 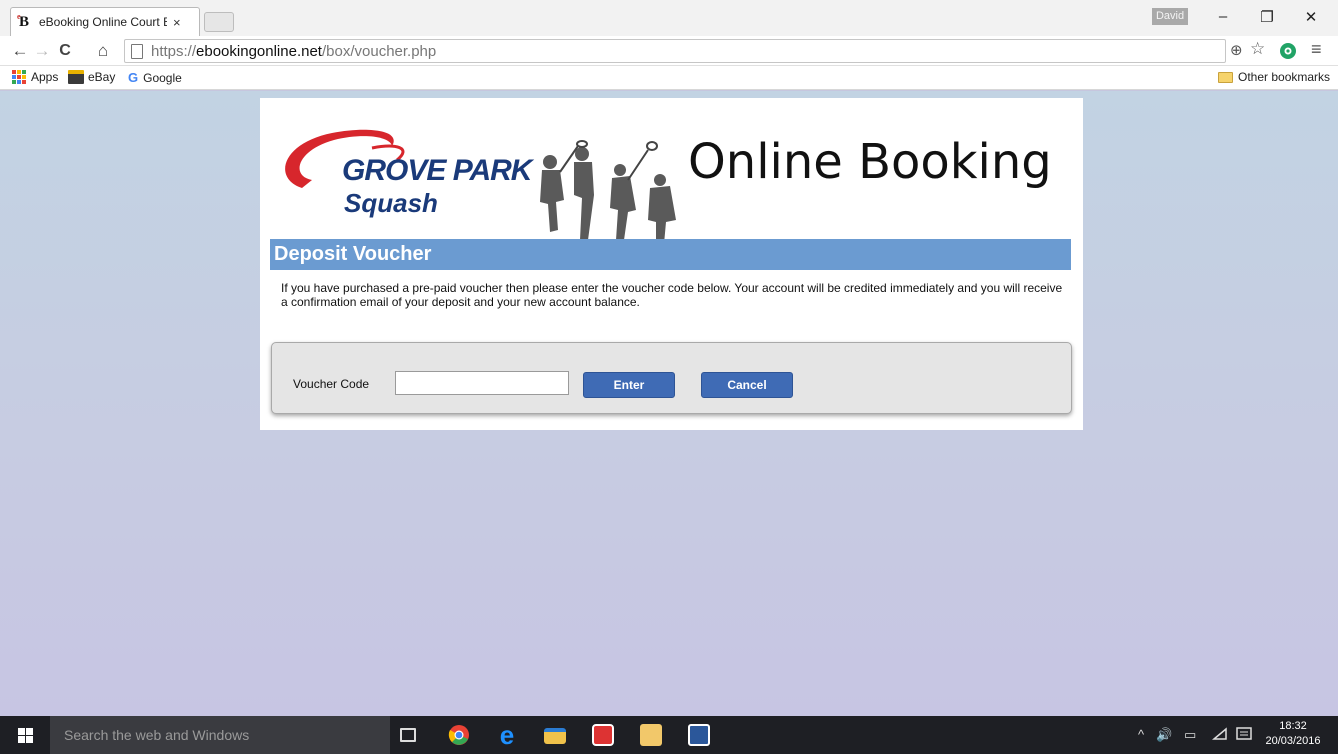 What do you see at coordinates (331, 384) in the screenshot?
I see `voucher-code-label: Voucher Code` at bounding box center [331, 384].